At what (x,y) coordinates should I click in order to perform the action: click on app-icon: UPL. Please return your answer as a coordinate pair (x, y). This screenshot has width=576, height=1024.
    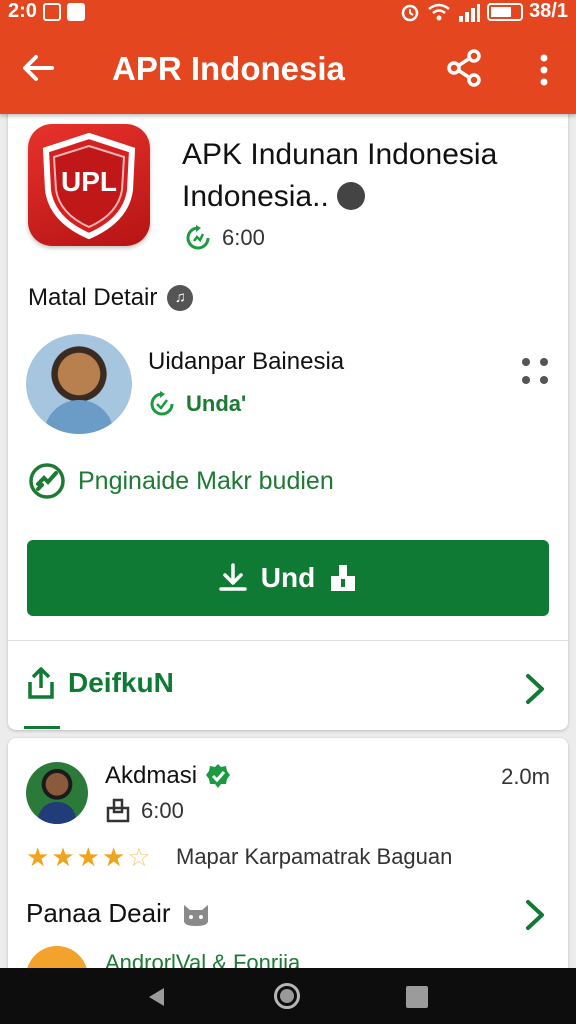
    Looking at the image, I should click on (89, 185).